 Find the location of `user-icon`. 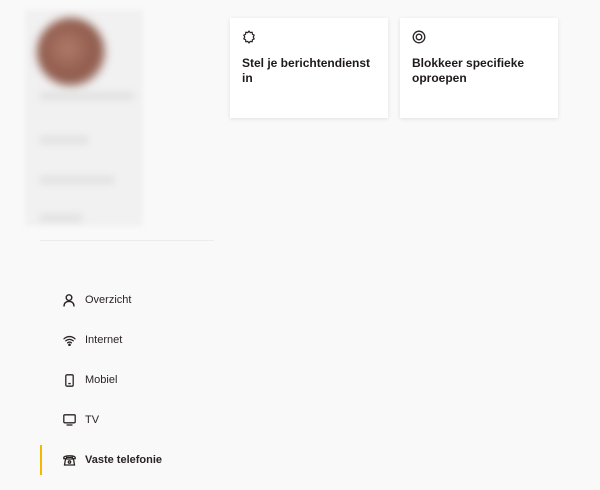

user-icon is located at coordinates (69, 300).